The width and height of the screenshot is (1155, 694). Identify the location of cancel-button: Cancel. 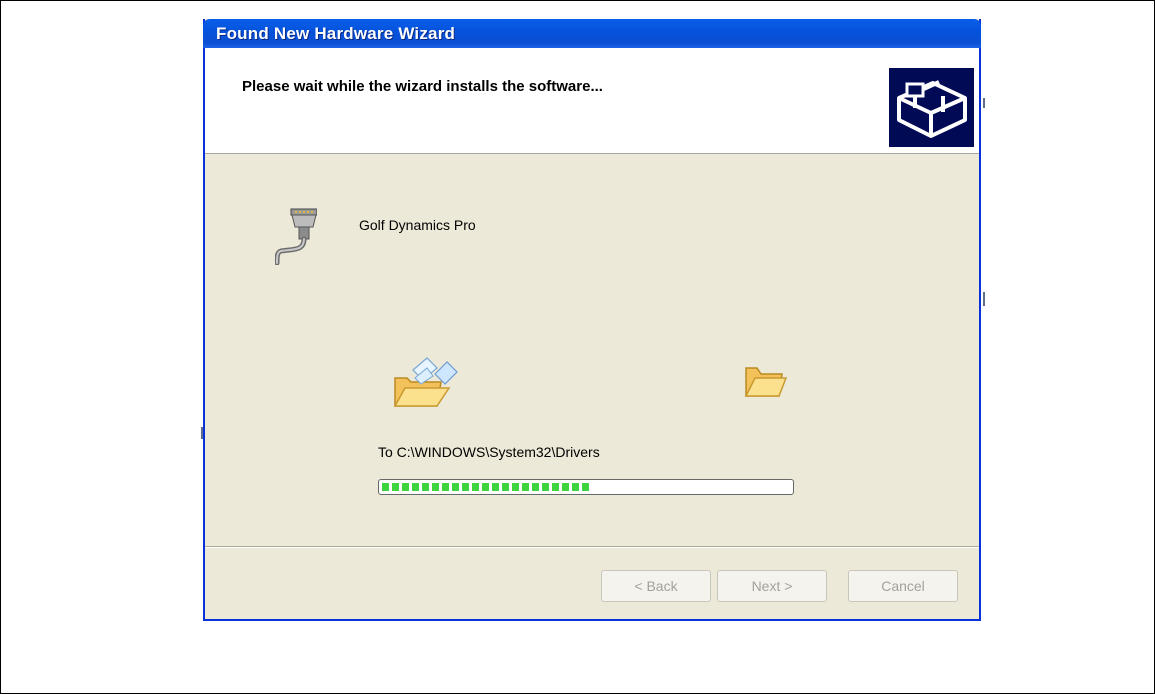
(903, 586).